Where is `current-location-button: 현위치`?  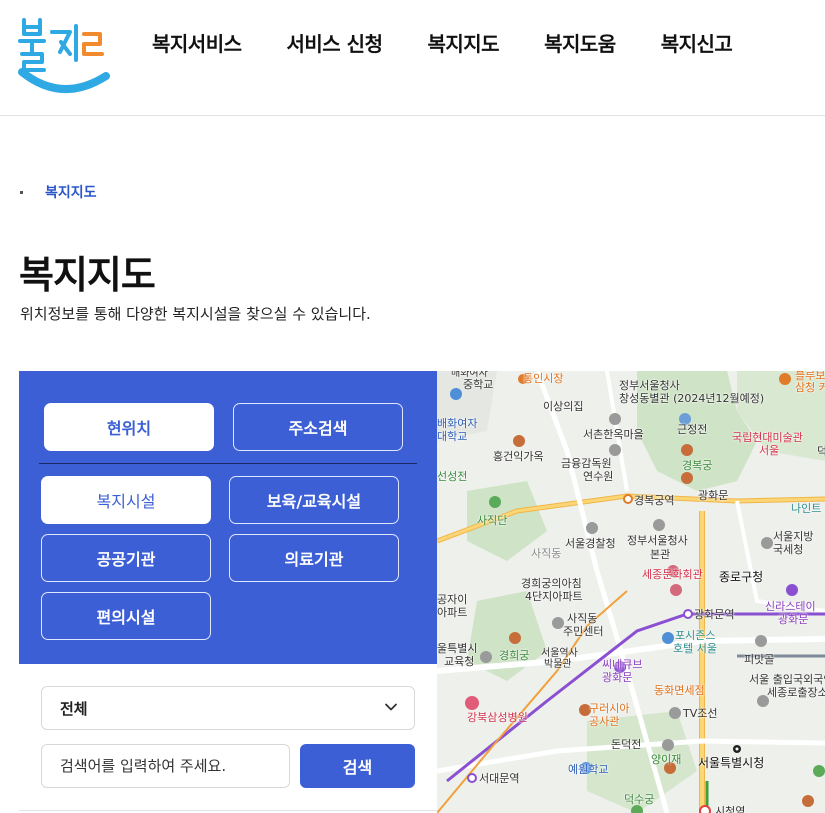 current-location-button: 현위치 is located at coordinates (129, 427).